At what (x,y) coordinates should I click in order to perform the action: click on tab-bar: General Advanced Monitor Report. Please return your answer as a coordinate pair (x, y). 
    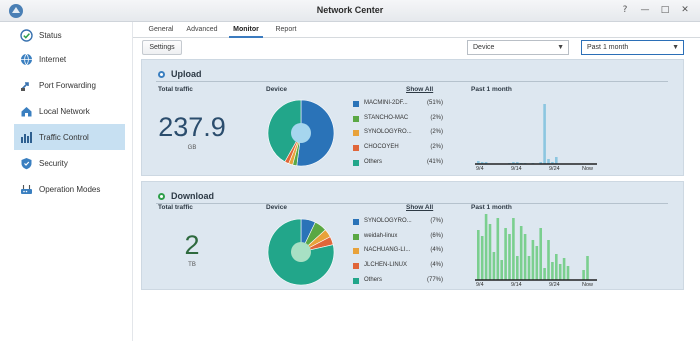
    Looking at the image, I should click on (416, 30).